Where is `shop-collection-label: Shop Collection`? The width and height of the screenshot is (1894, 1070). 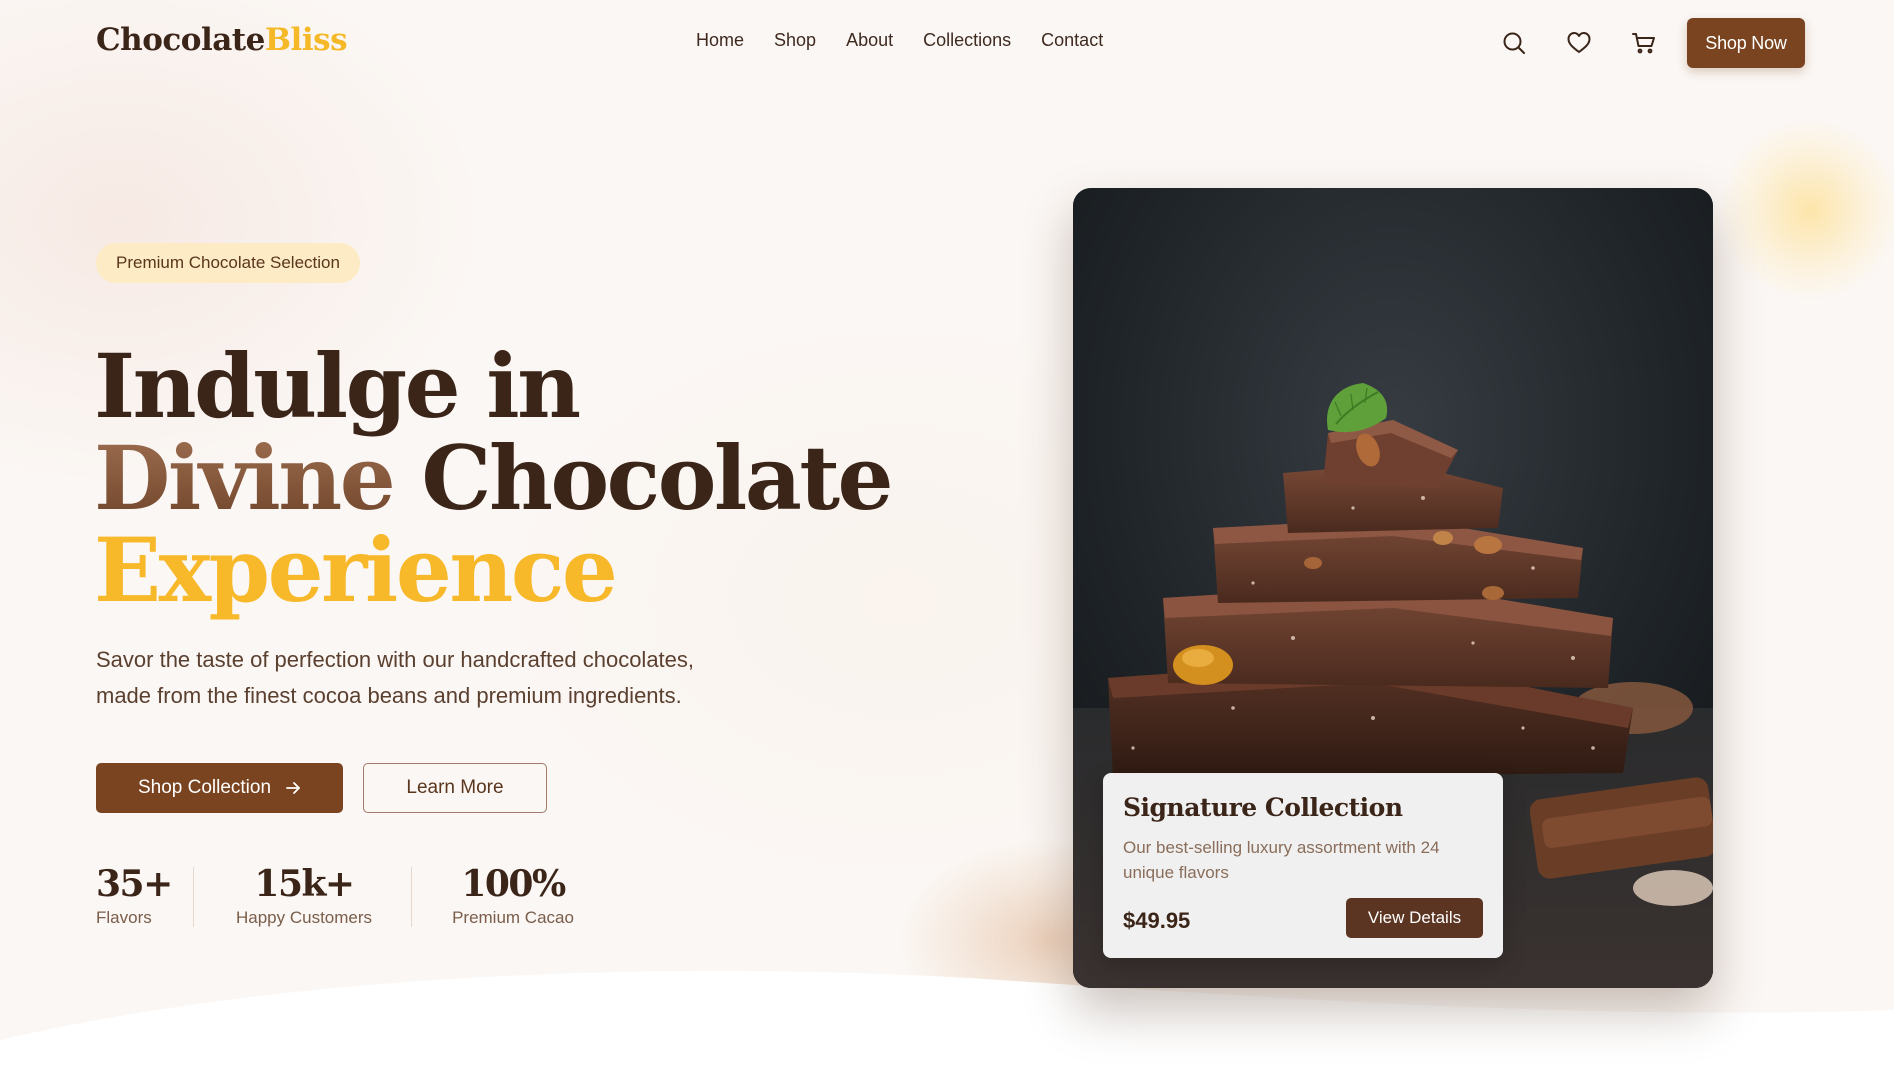 shop-collection-label: Shop Collection is located at coordinates (204, 787).